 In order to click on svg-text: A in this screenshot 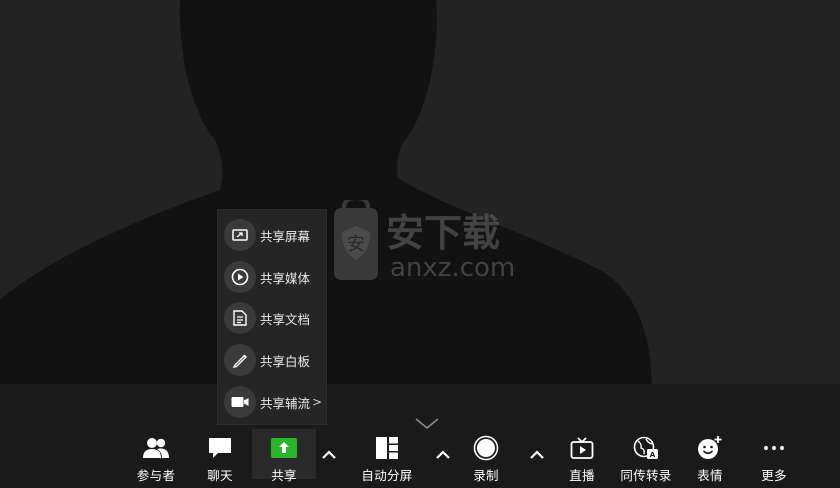, I will do `click(653, 455)`.